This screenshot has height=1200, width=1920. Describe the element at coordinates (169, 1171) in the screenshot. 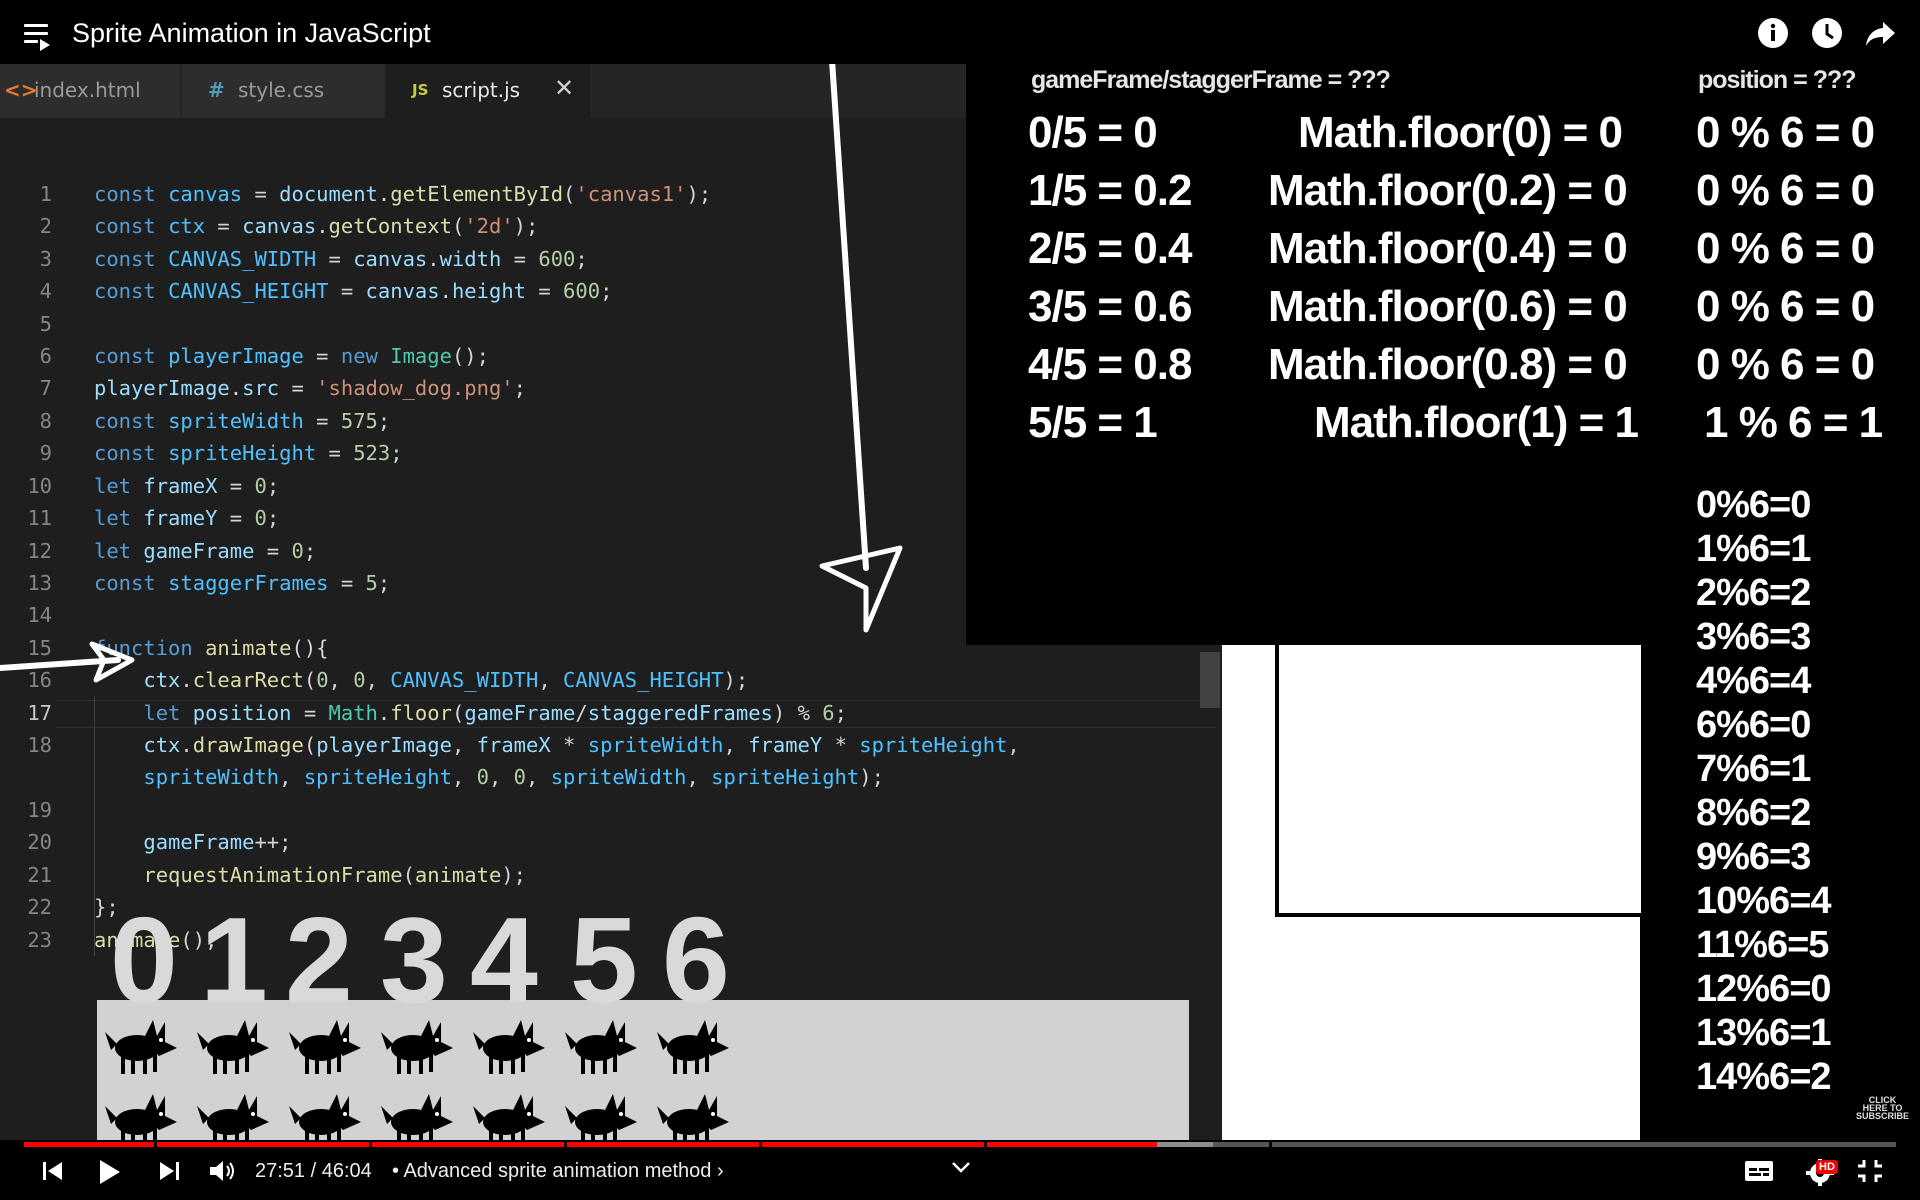

I see `next-icon` at that location.